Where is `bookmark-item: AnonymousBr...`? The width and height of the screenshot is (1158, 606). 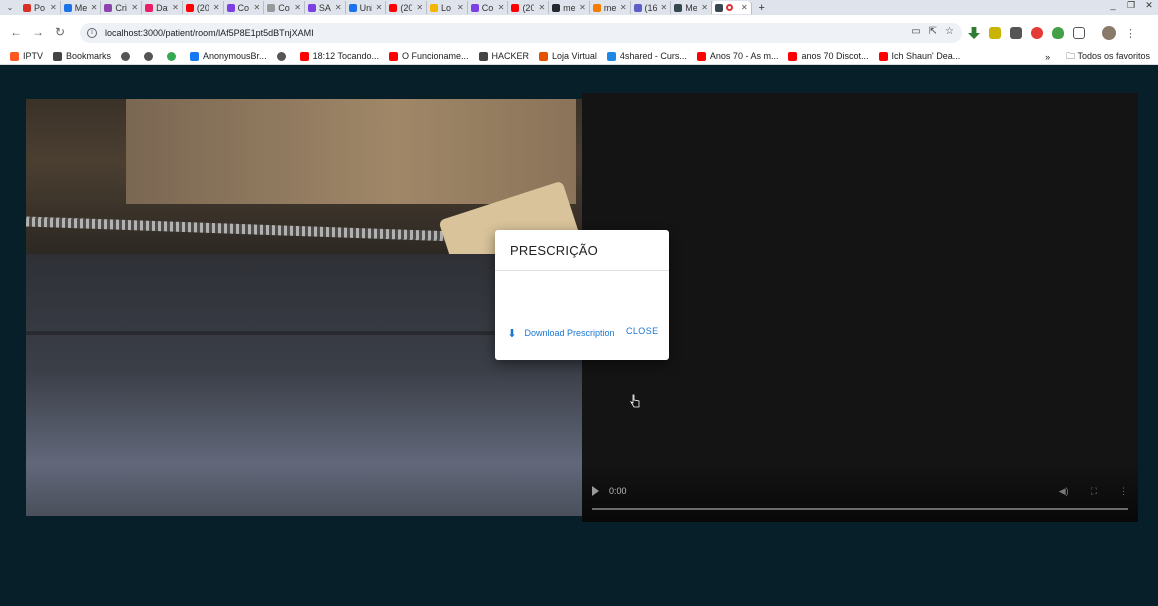 bookmark-item: AnonymousBr... is located at coordinates (228, 56).